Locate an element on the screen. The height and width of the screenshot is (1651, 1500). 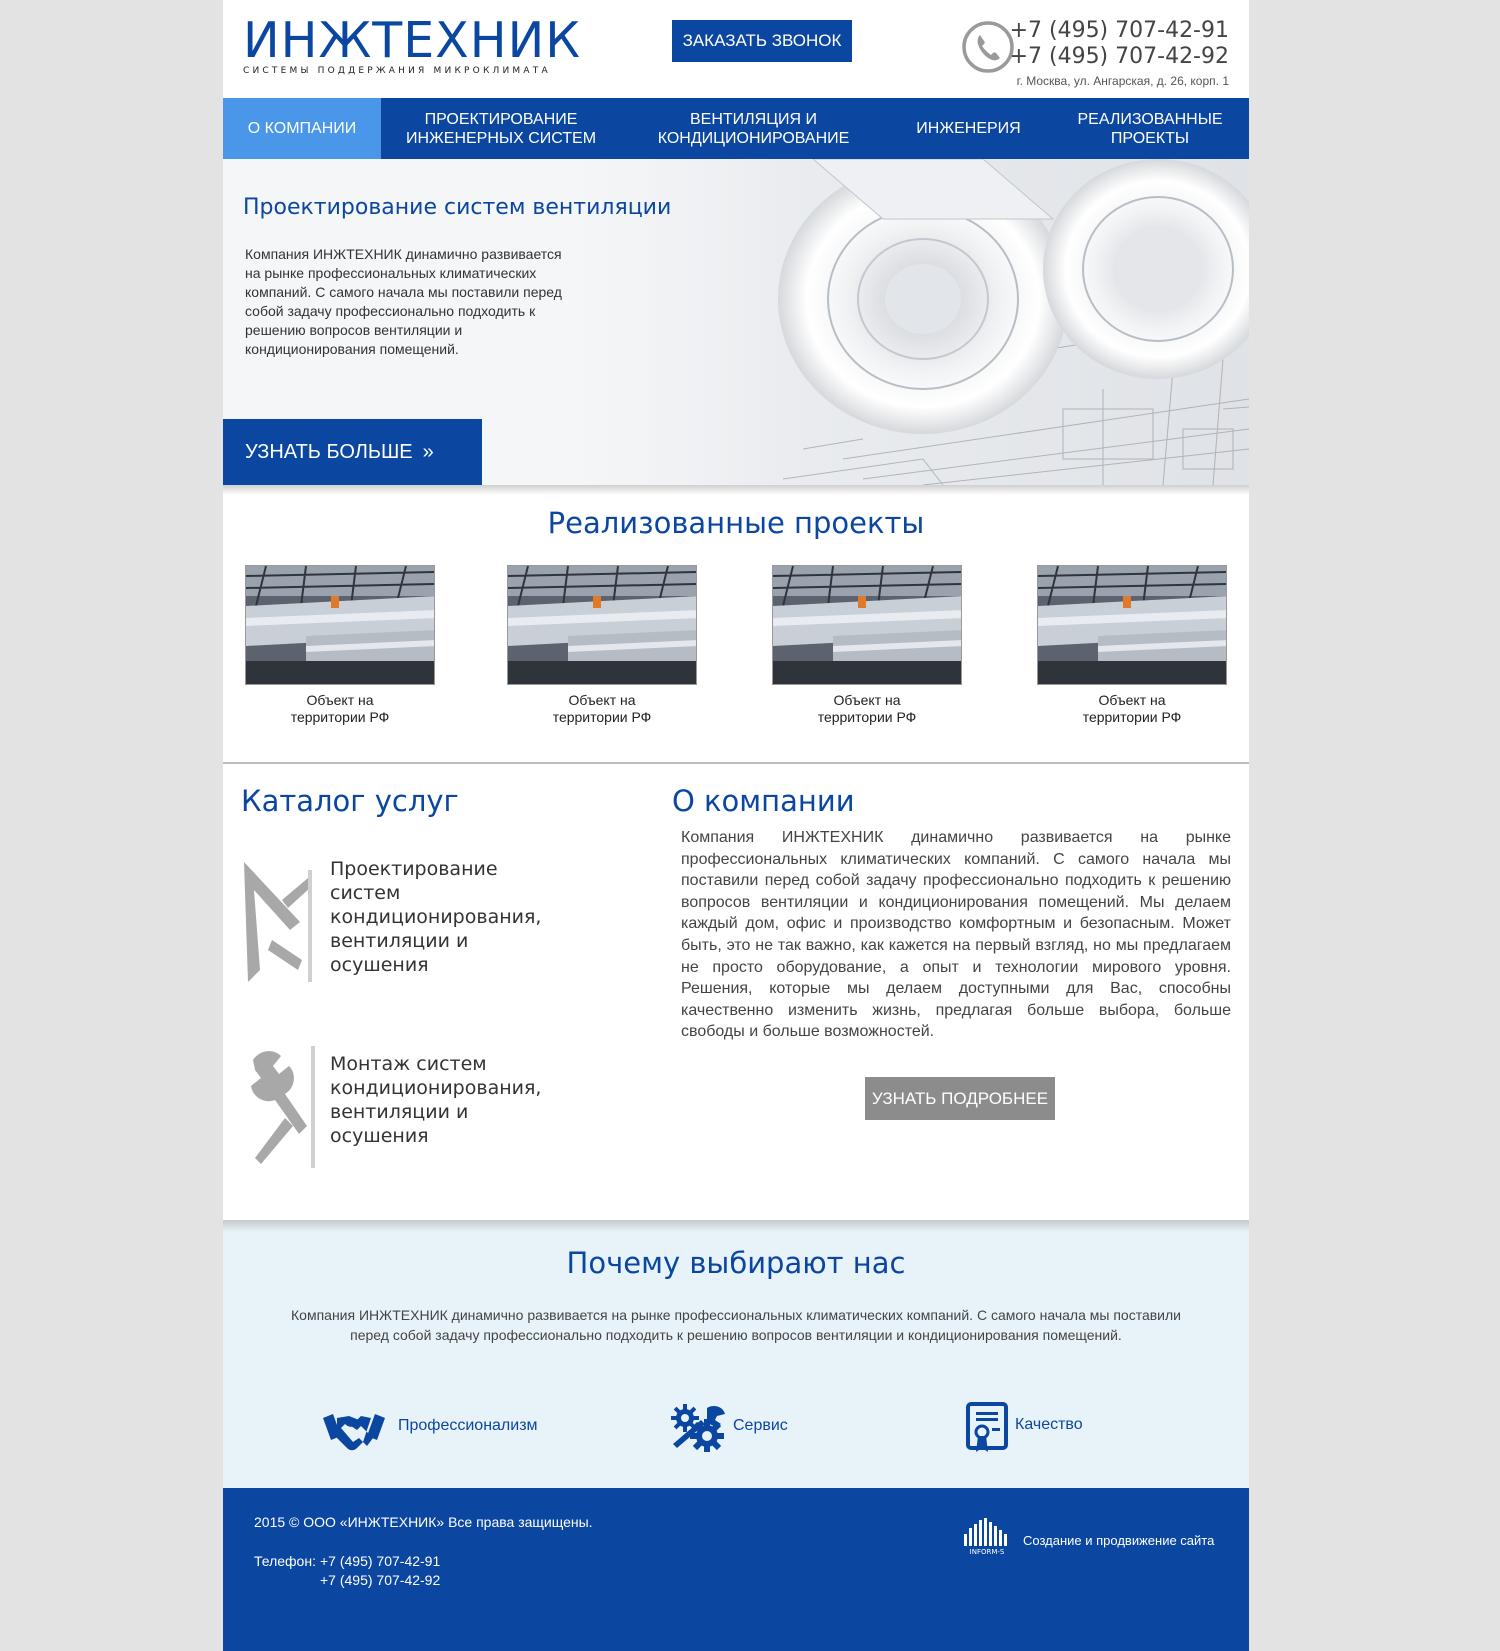
footer-phone-label: Телефон: is located at coordinates (285, 1561).